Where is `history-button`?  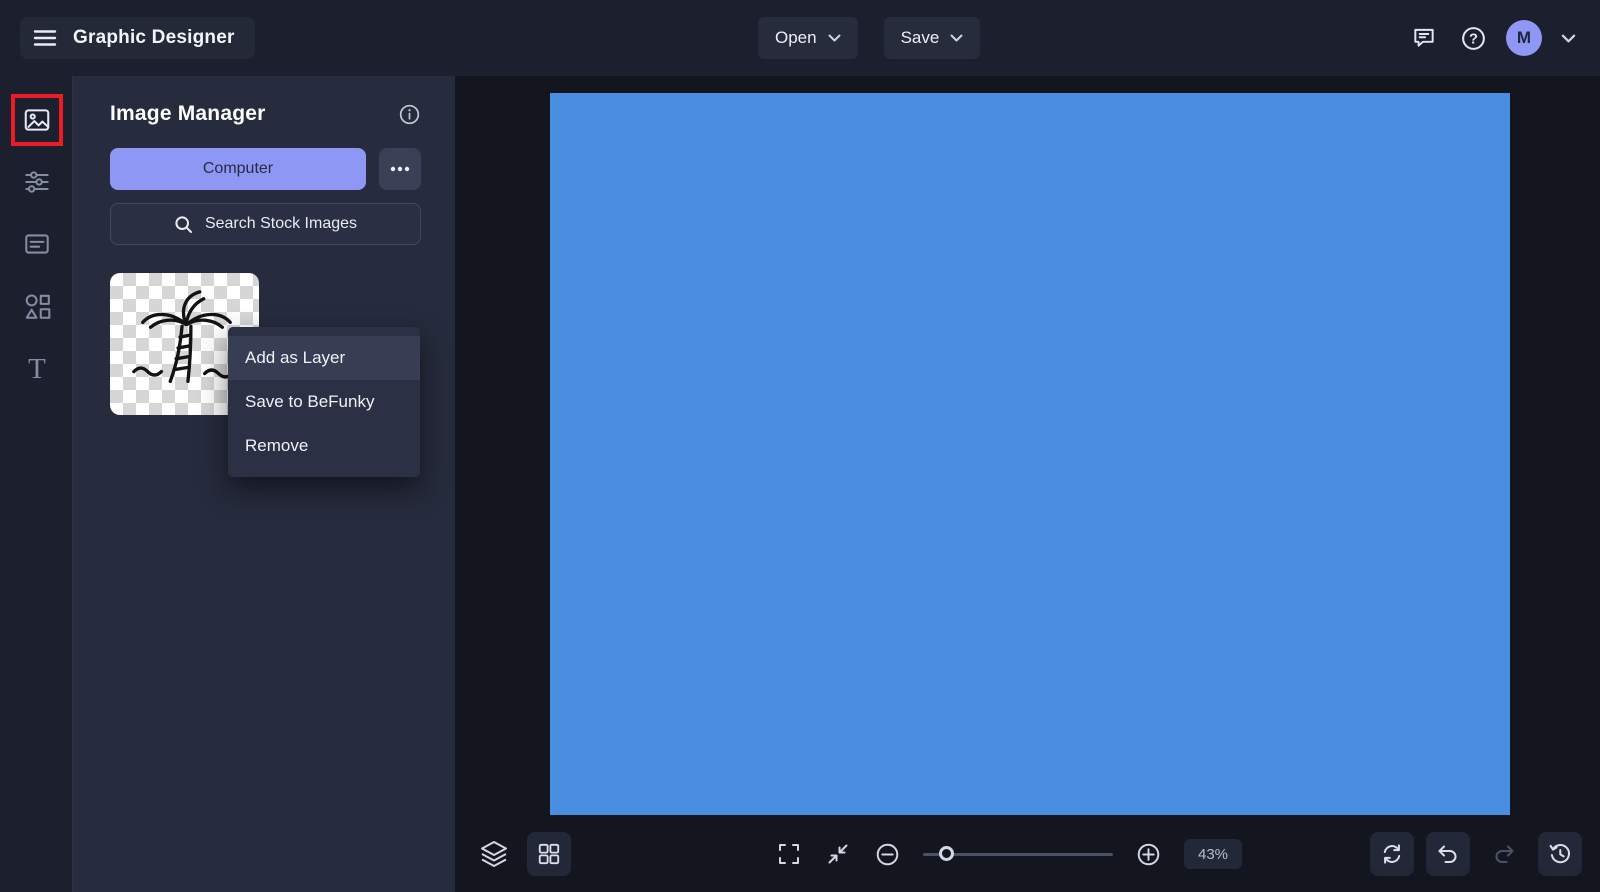 history-button is located at coordinates (1560, 854).